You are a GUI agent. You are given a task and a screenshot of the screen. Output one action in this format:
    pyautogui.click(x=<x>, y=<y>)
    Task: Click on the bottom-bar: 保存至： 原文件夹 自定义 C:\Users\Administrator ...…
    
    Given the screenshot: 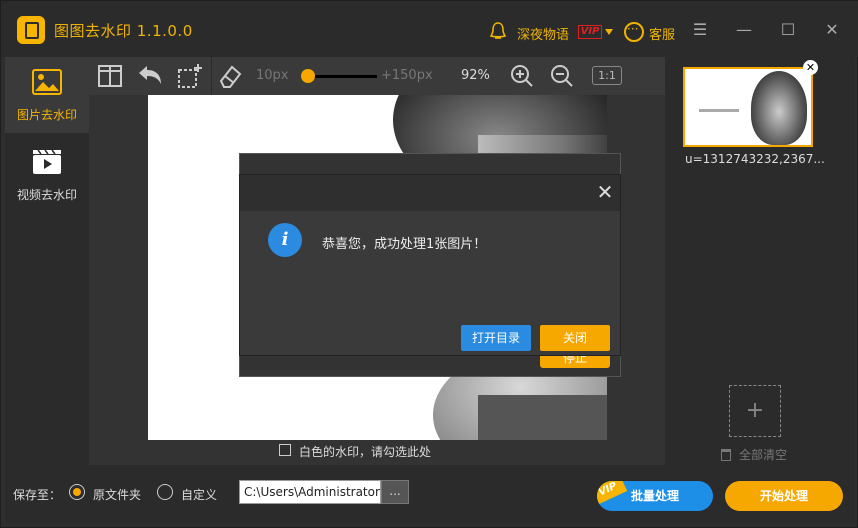 What is the action you would take?
    pyautogui.click(x=430, y=494)
    